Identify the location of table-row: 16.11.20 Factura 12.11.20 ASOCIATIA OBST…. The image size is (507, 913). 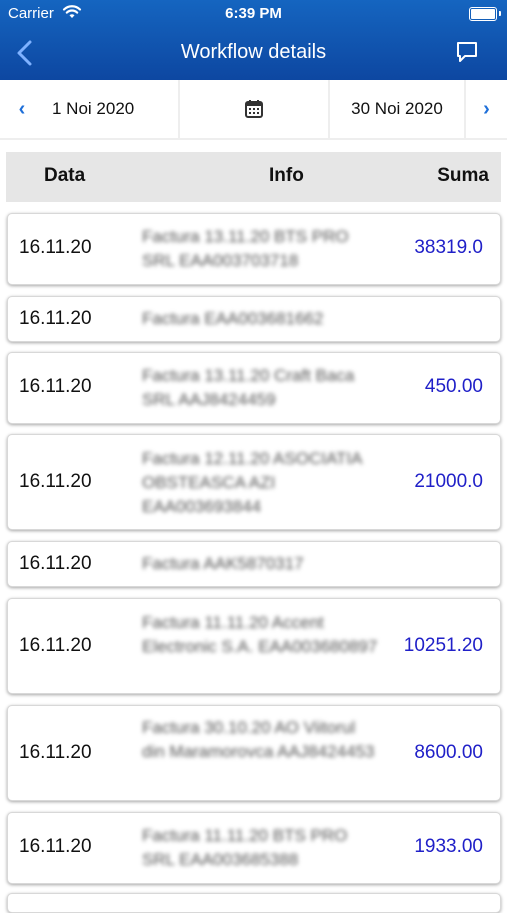
(254, 482).